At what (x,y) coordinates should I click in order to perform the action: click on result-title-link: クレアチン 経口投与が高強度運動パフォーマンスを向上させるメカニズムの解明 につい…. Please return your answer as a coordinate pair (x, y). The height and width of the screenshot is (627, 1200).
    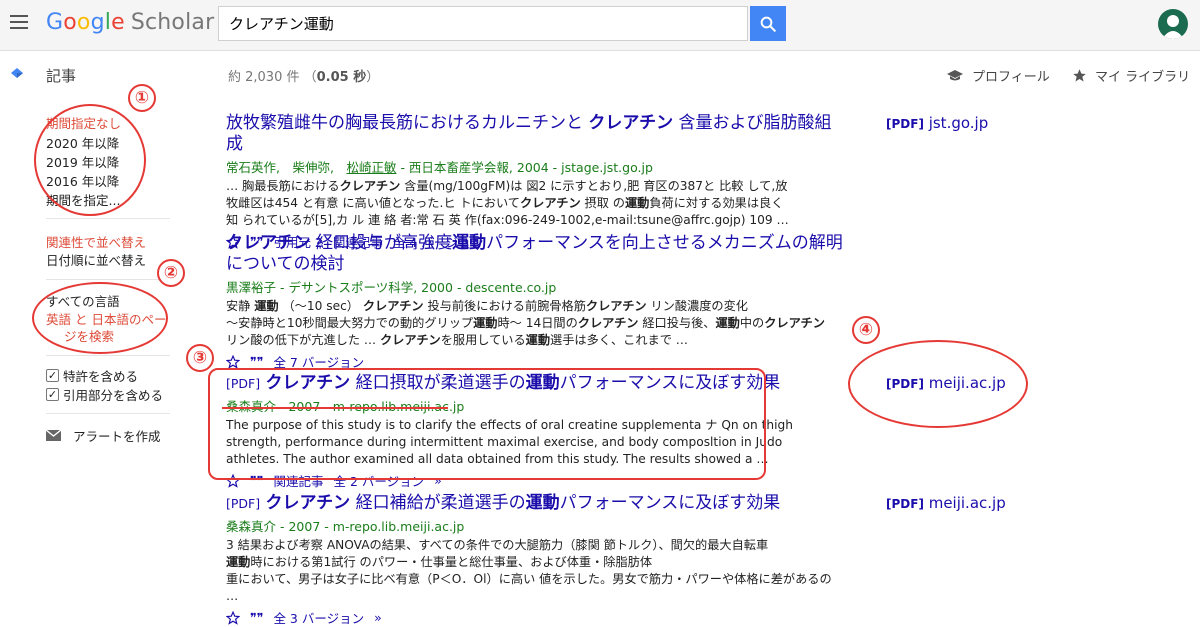
    Looking at the image, I should click on (536, 254).